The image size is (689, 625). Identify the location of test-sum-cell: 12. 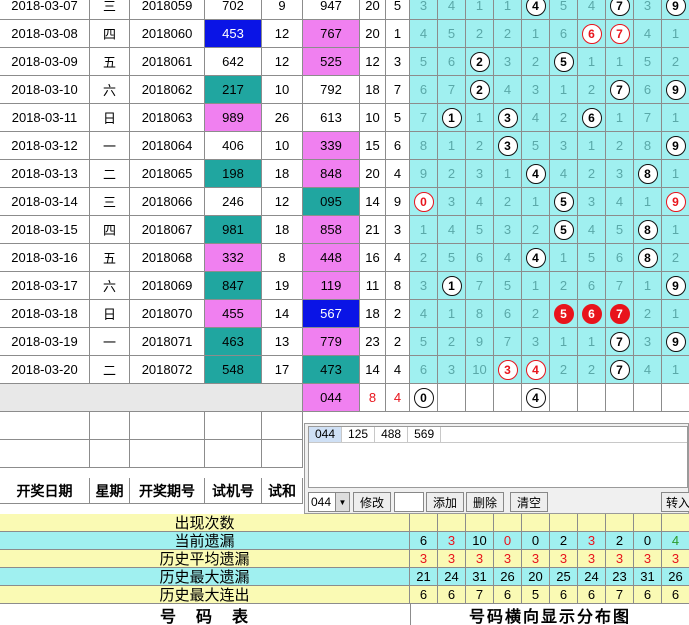
(282, 202).